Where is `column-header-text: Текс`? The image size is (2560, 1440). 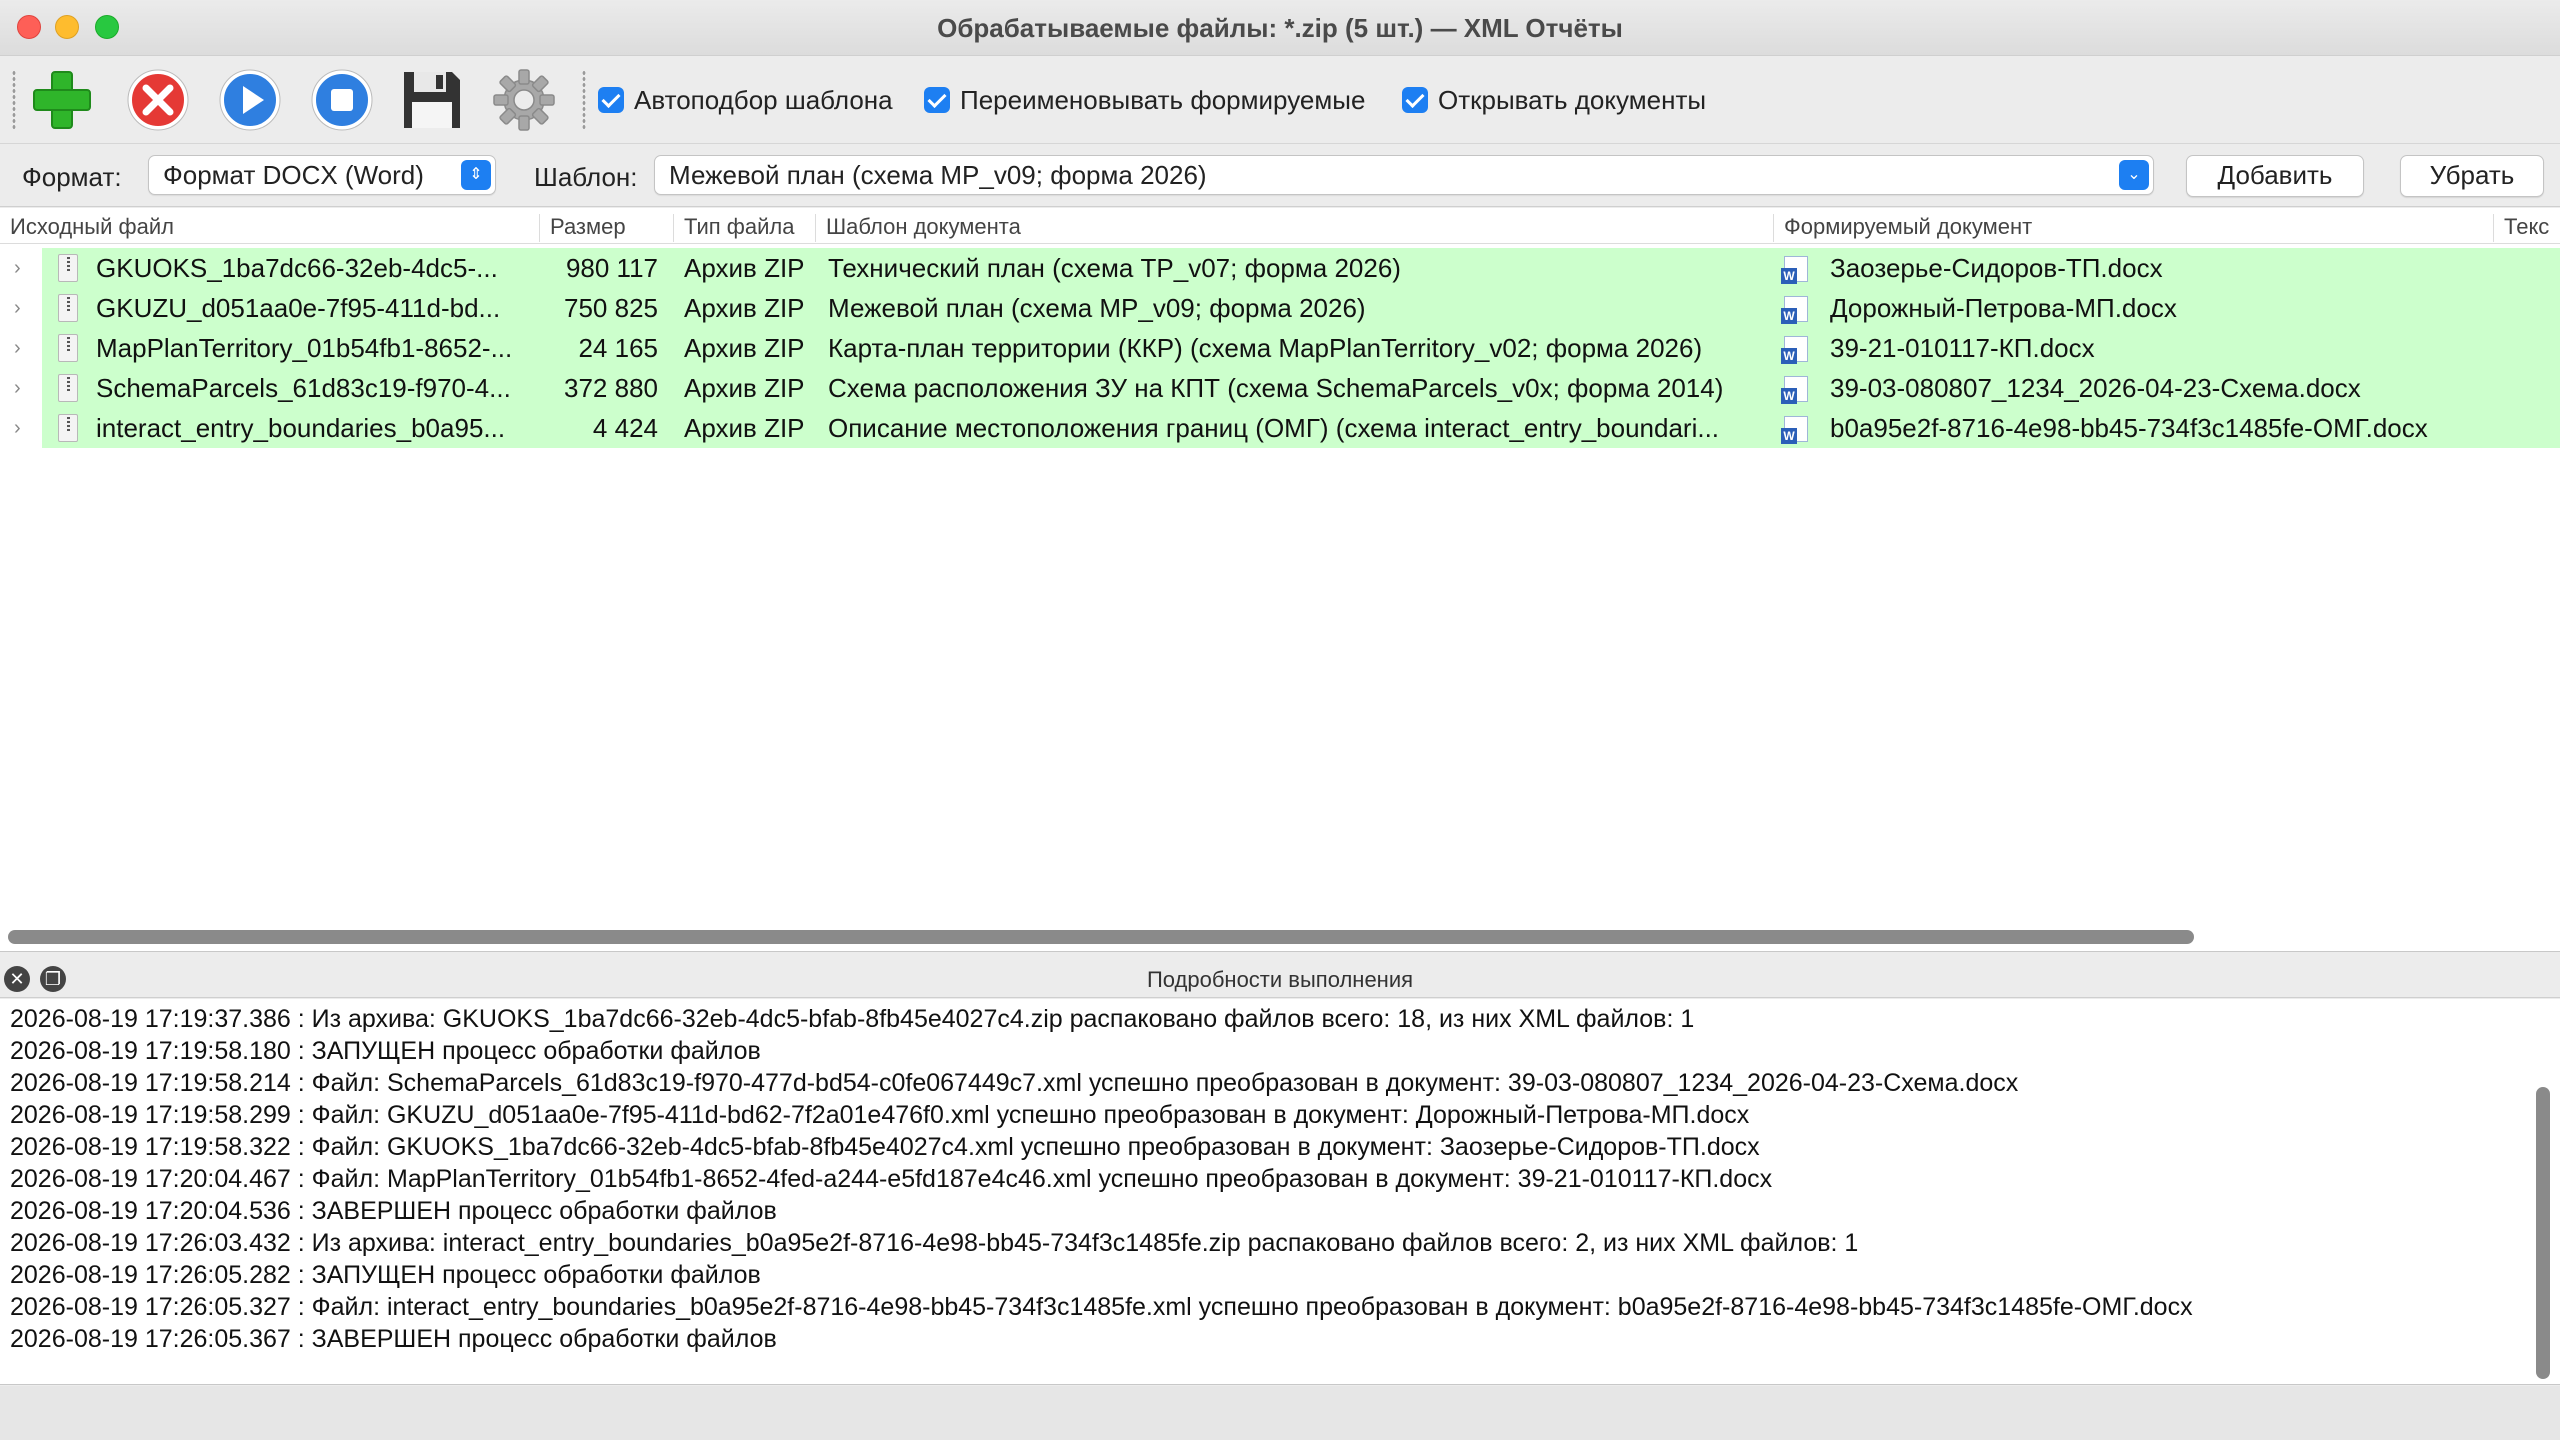
column-header-text: Текс is located at coordinates (2527, 228).